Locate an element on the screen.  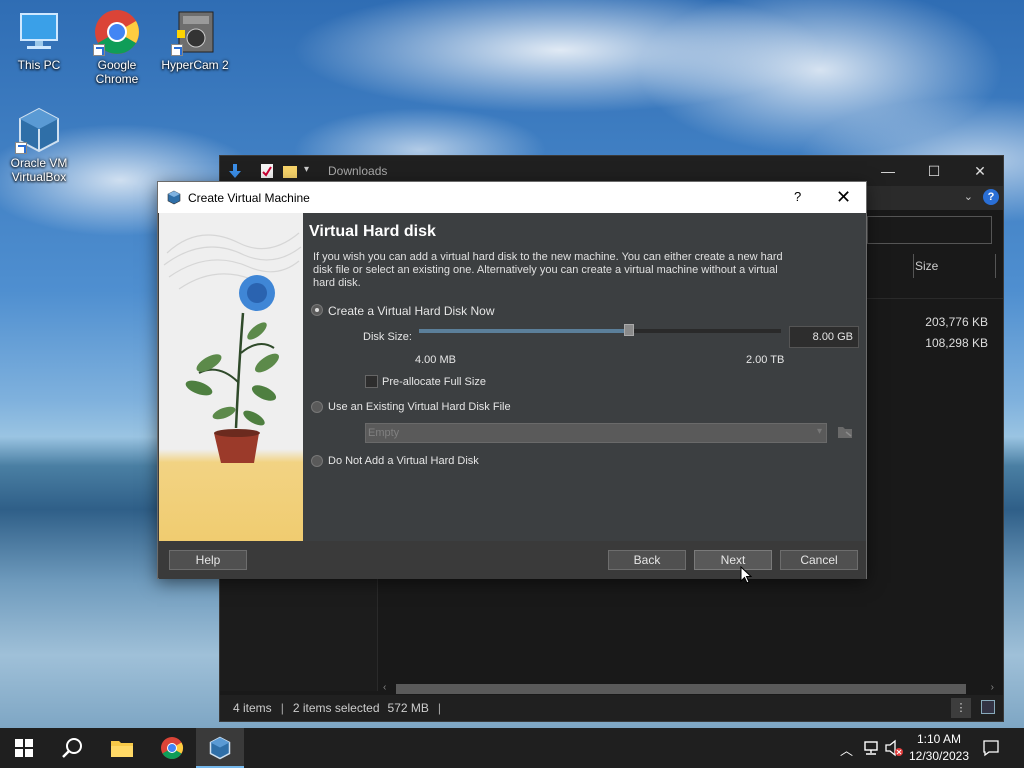
back-button: Back is located at coordinates (647, 560).